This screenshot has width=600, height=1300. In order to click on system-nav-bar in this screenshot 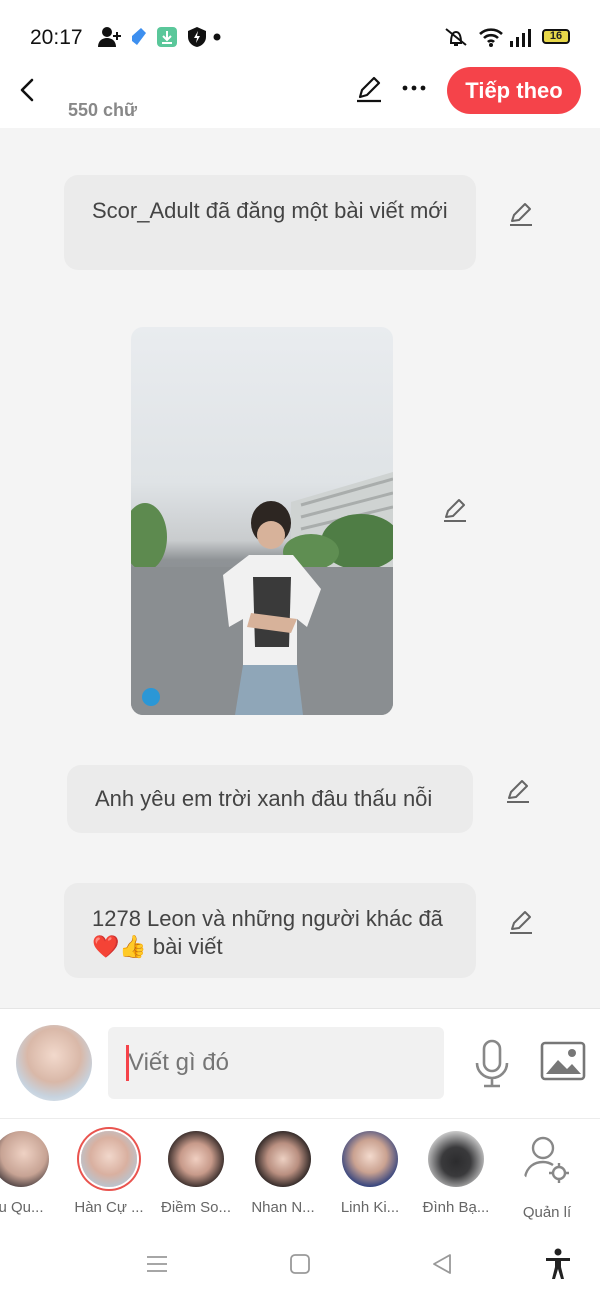, I will do `click(300, 1268)`.